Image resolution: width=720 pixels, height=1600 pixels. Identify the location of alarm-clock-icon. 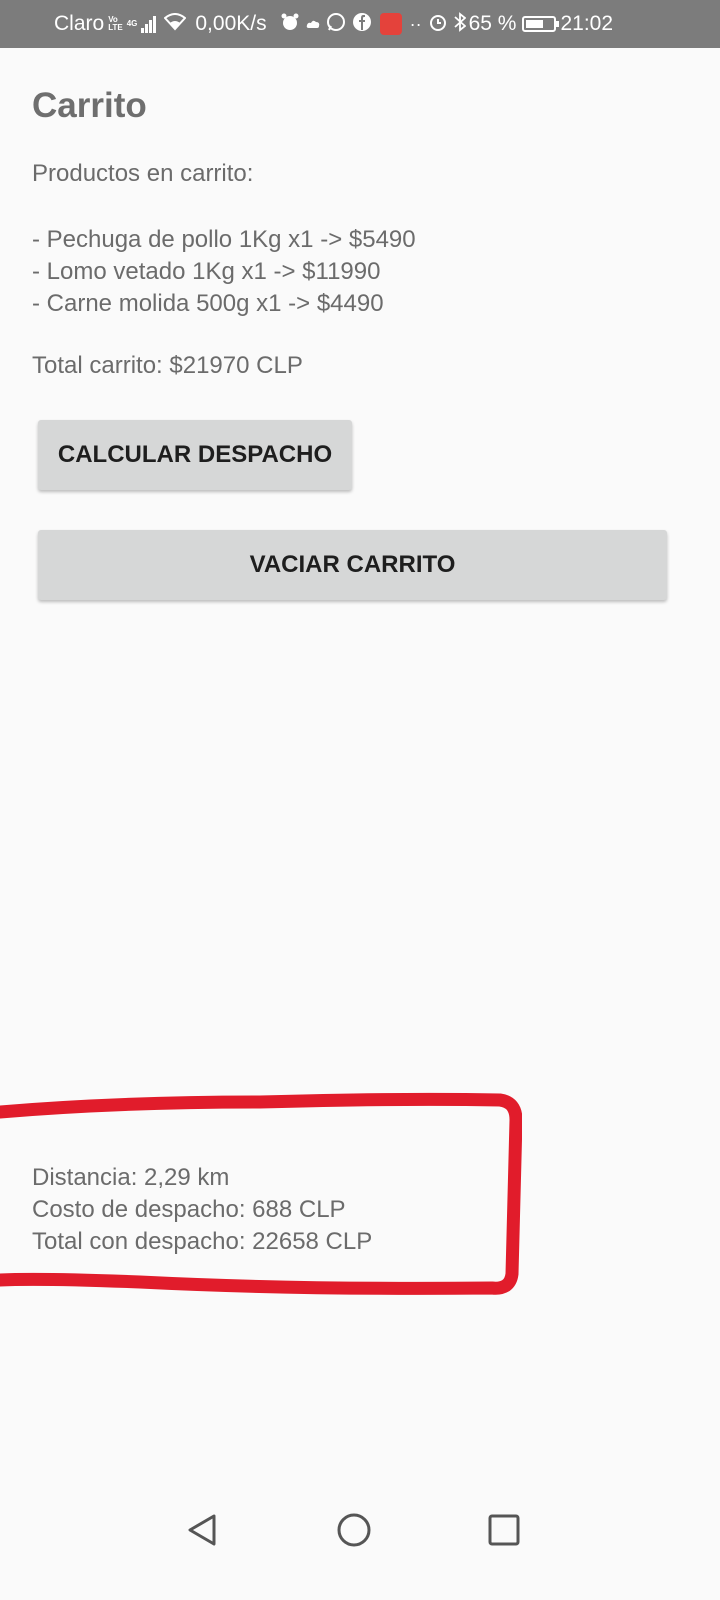
(438, 24).